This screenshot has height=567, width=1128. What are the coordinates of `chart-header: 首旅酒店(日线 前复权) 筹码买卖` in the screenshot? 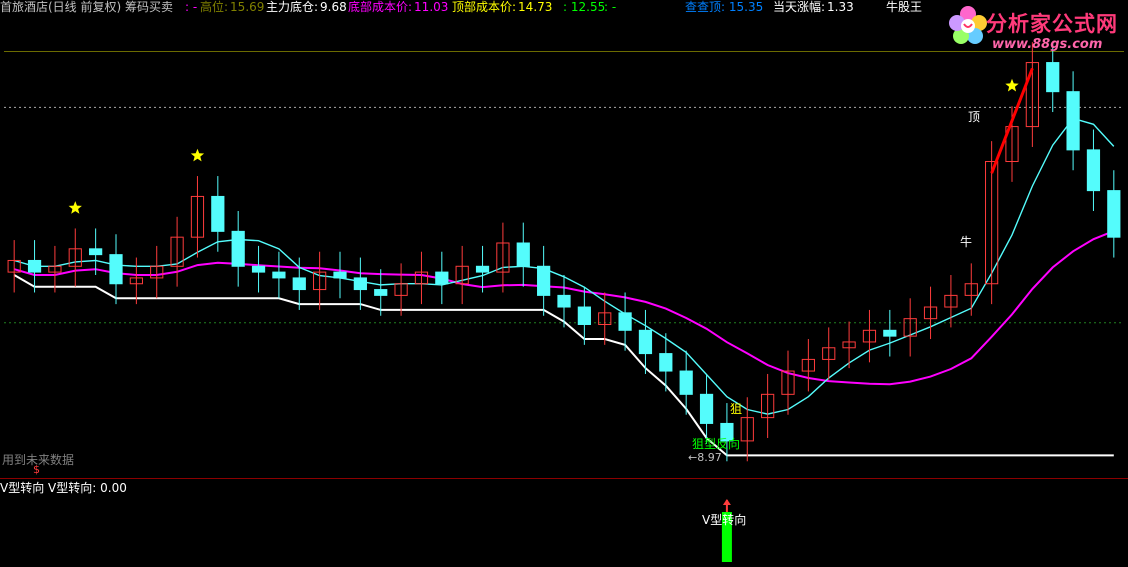 It's located at (87, 7).